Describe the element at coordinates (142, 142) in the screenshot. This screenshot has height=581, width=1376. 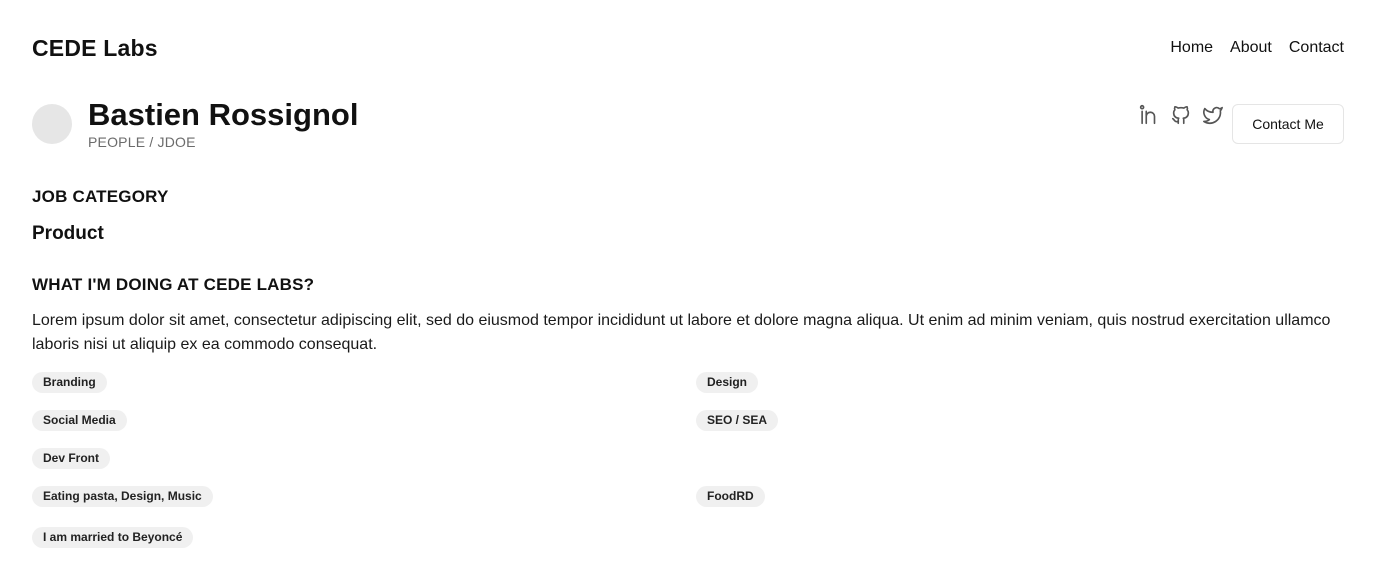
I see `breadcrumb: PEOPLE / JDOE` at that location.